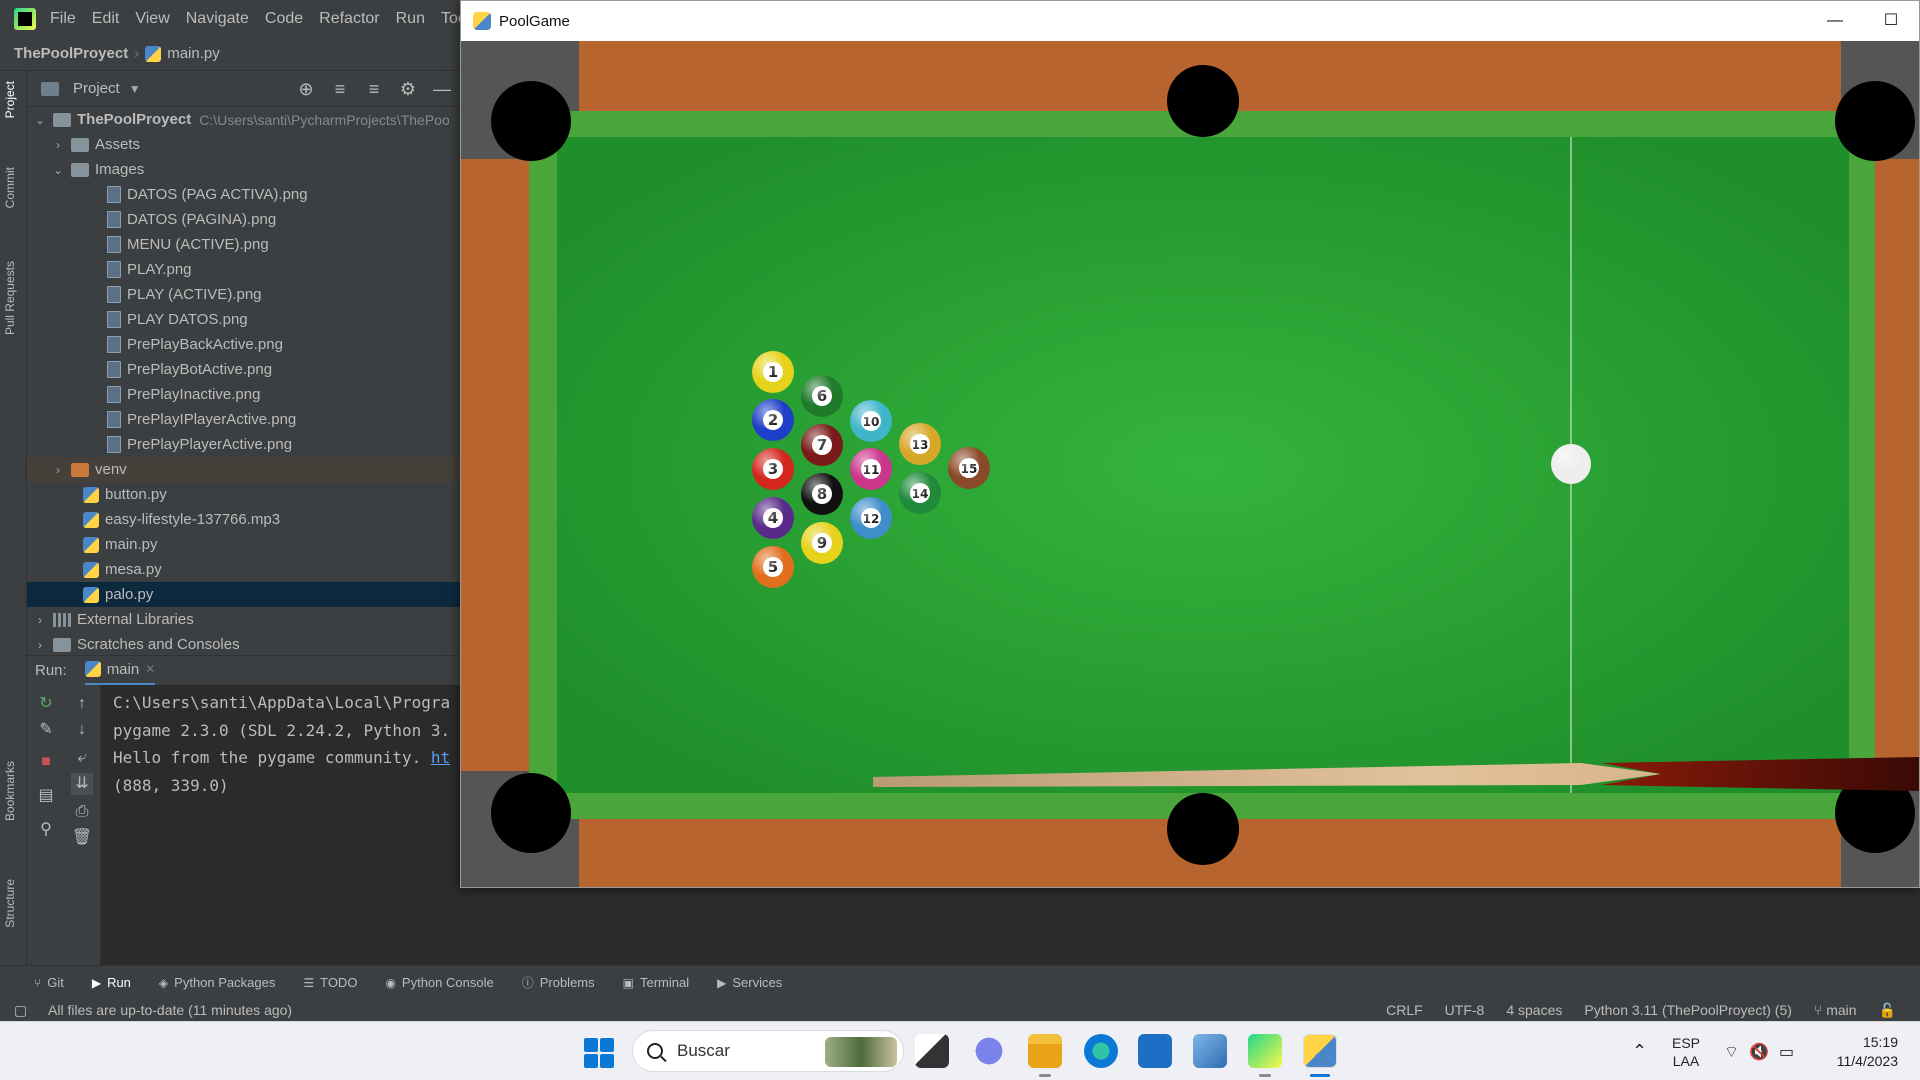 Image resolution: width=1920 pixels, height=1080 pixels. What do you see at coordinates (374, 89) in the screenshot?
I see `collapse-all-icon: ≡` at bounding box center [374, 89].